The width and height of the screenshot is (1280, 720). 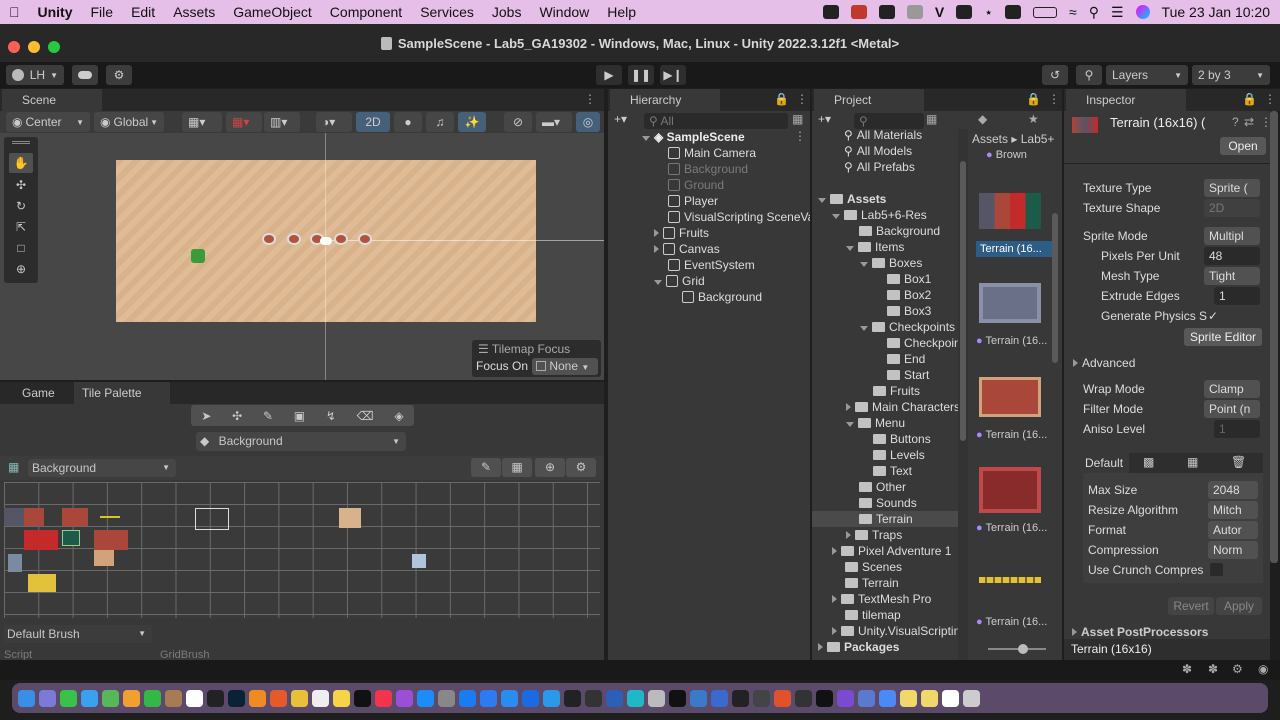 What do you see at coordinates (869, 100) in the screenshot?
I see `tab-project: Project` at bounding box center [869, 100].